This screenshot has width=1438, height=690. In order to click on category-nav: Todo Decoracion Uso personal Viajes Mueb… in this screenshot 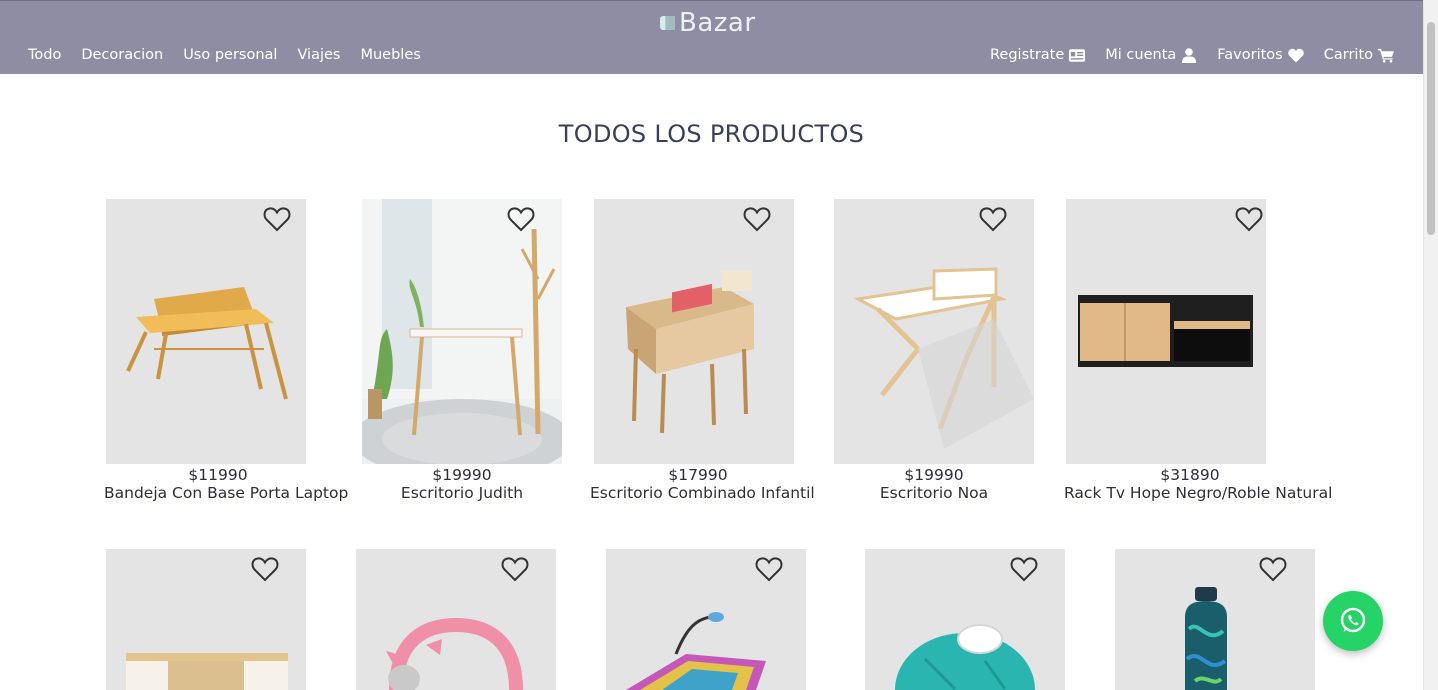, I will do `click(224, 55)`.